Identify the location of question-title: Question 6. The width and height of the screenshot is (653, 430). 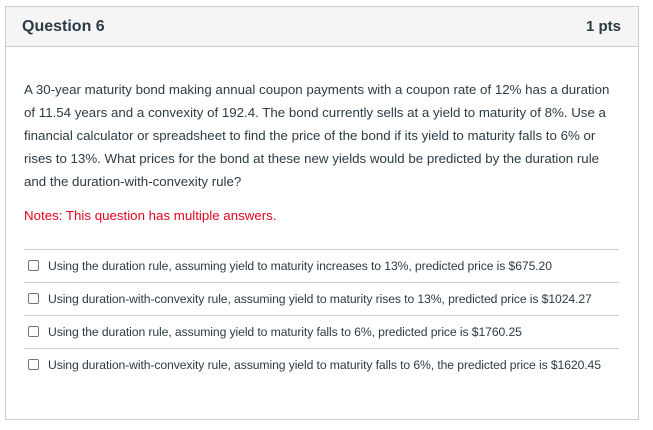
(63, 26).